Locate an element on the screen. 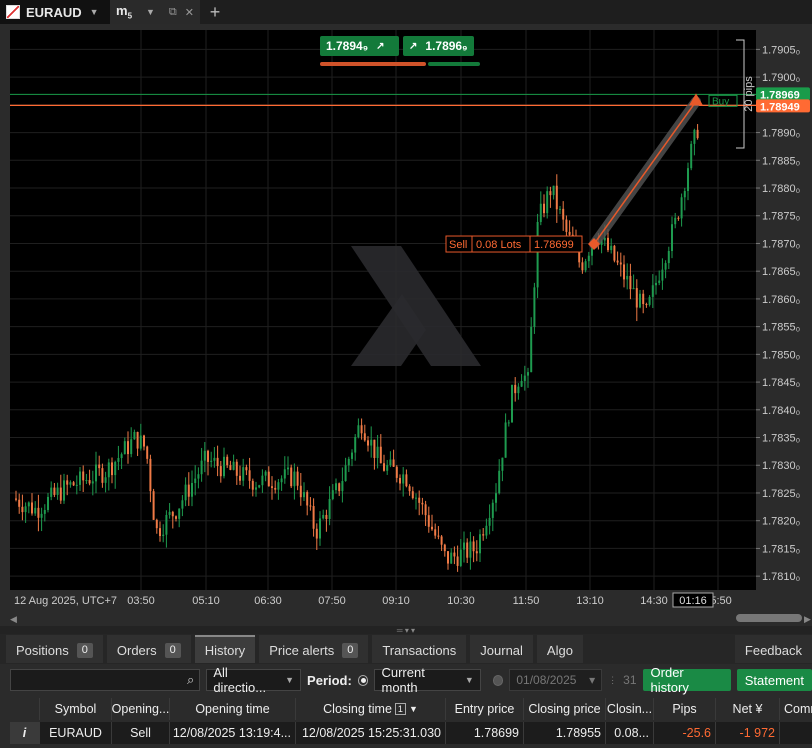  period-radio-custom is located at coordinates (498, 680).